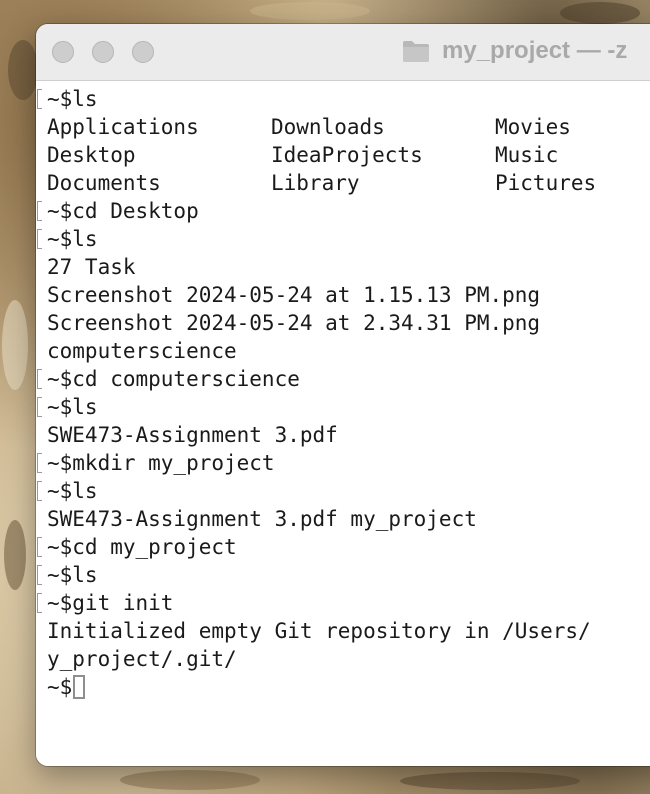  Describe the element at coordinates (60, 687) in the screenshot. I see `current-prompt: ~$` at that location.